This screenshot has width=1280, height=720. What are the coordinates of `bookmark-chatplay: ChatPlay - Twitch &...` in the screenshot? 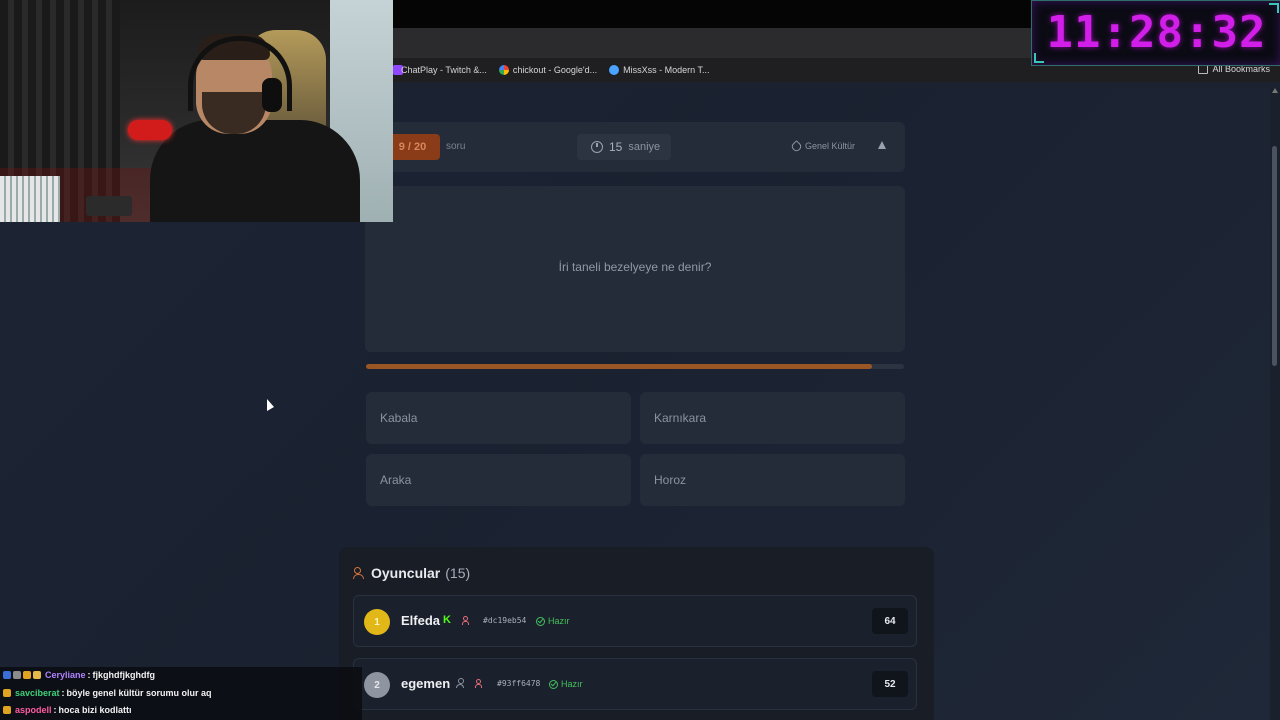 It's located at (440, 70).